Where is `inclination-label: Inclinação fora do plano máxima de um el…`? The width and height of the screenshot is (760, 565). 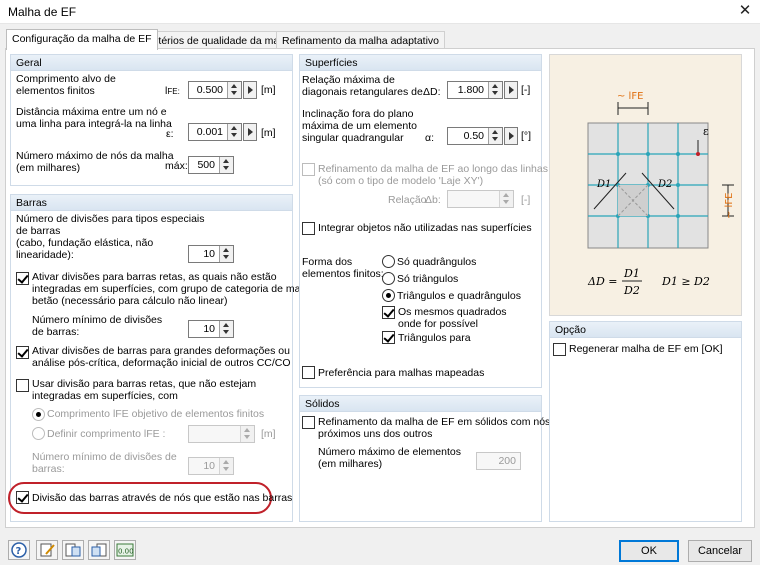 inclination-label: Inclinação fora do plano máxima de um el… is located at coordinates (359, 126).